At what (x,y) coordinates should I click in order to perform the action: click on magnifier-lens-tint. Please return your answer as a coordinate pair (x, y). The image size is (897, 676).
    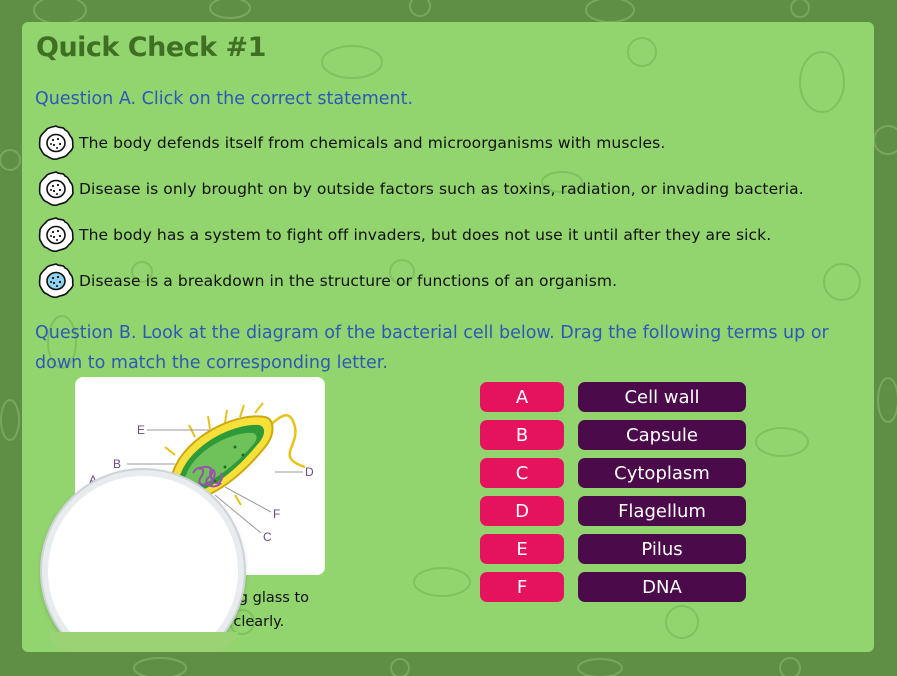
    Looking at the image, I should click on (143, 642).